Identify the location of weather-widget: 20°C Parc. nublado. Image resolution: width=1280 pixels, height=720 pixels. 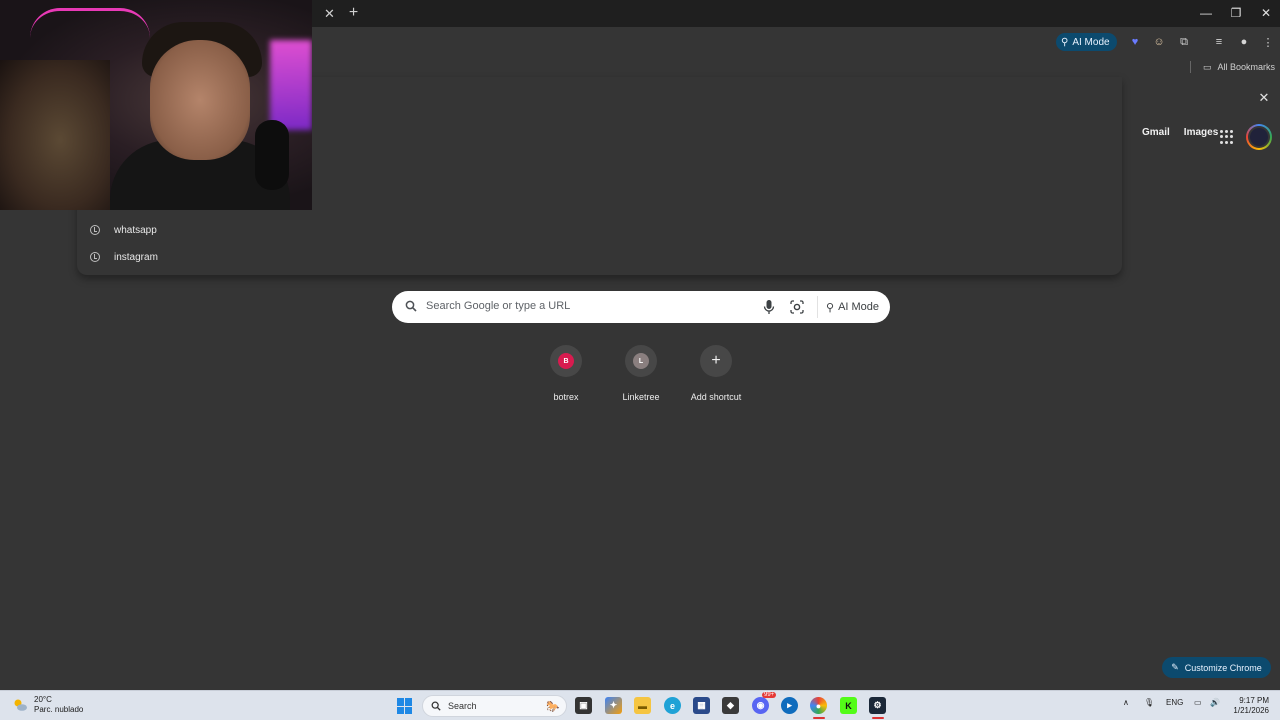
(47, 705).